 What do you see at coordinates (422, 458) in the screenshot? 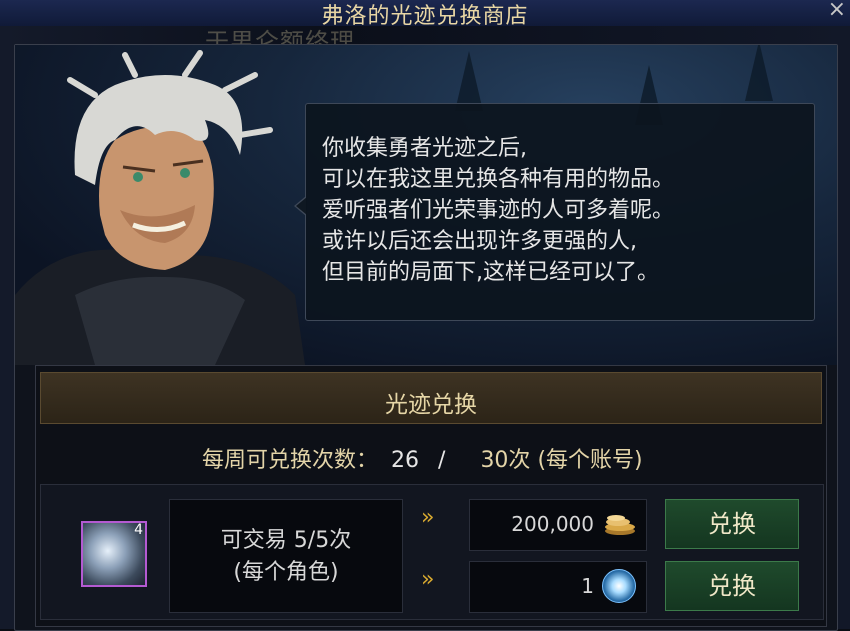
I see `weekly-limit: 每周可兑换次数： 26 / 30次 (每个账号)` at bounding box center [422, 458].